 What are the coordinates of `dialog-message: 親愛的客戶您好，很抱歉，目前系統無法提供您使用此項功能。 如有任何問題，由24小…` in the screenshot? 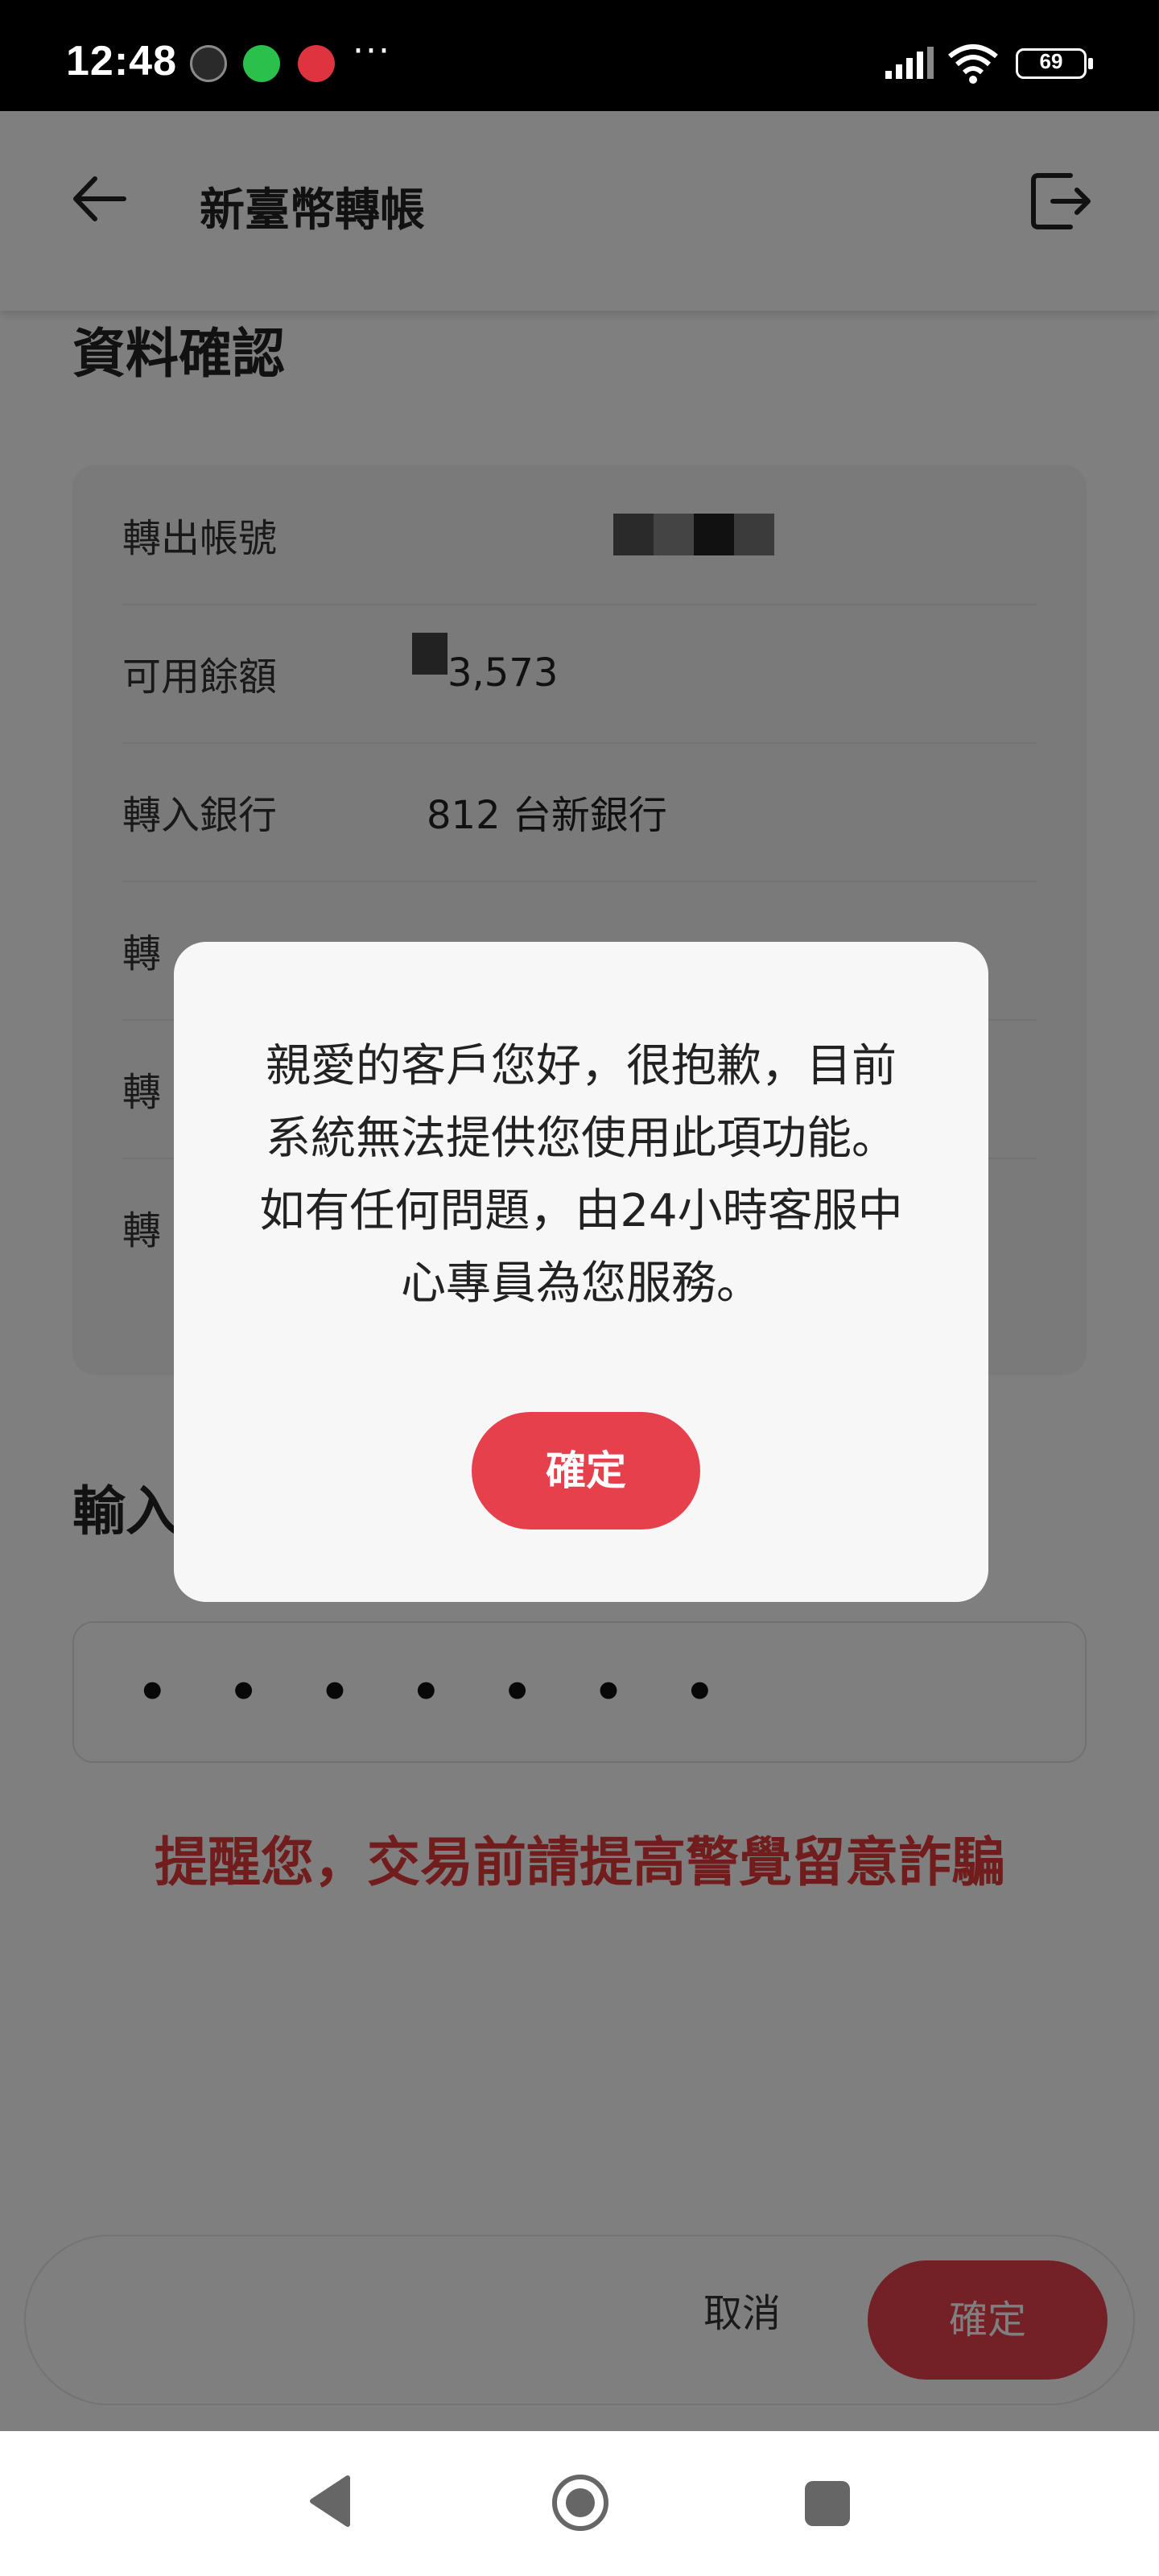 It's located at (581, 1175).